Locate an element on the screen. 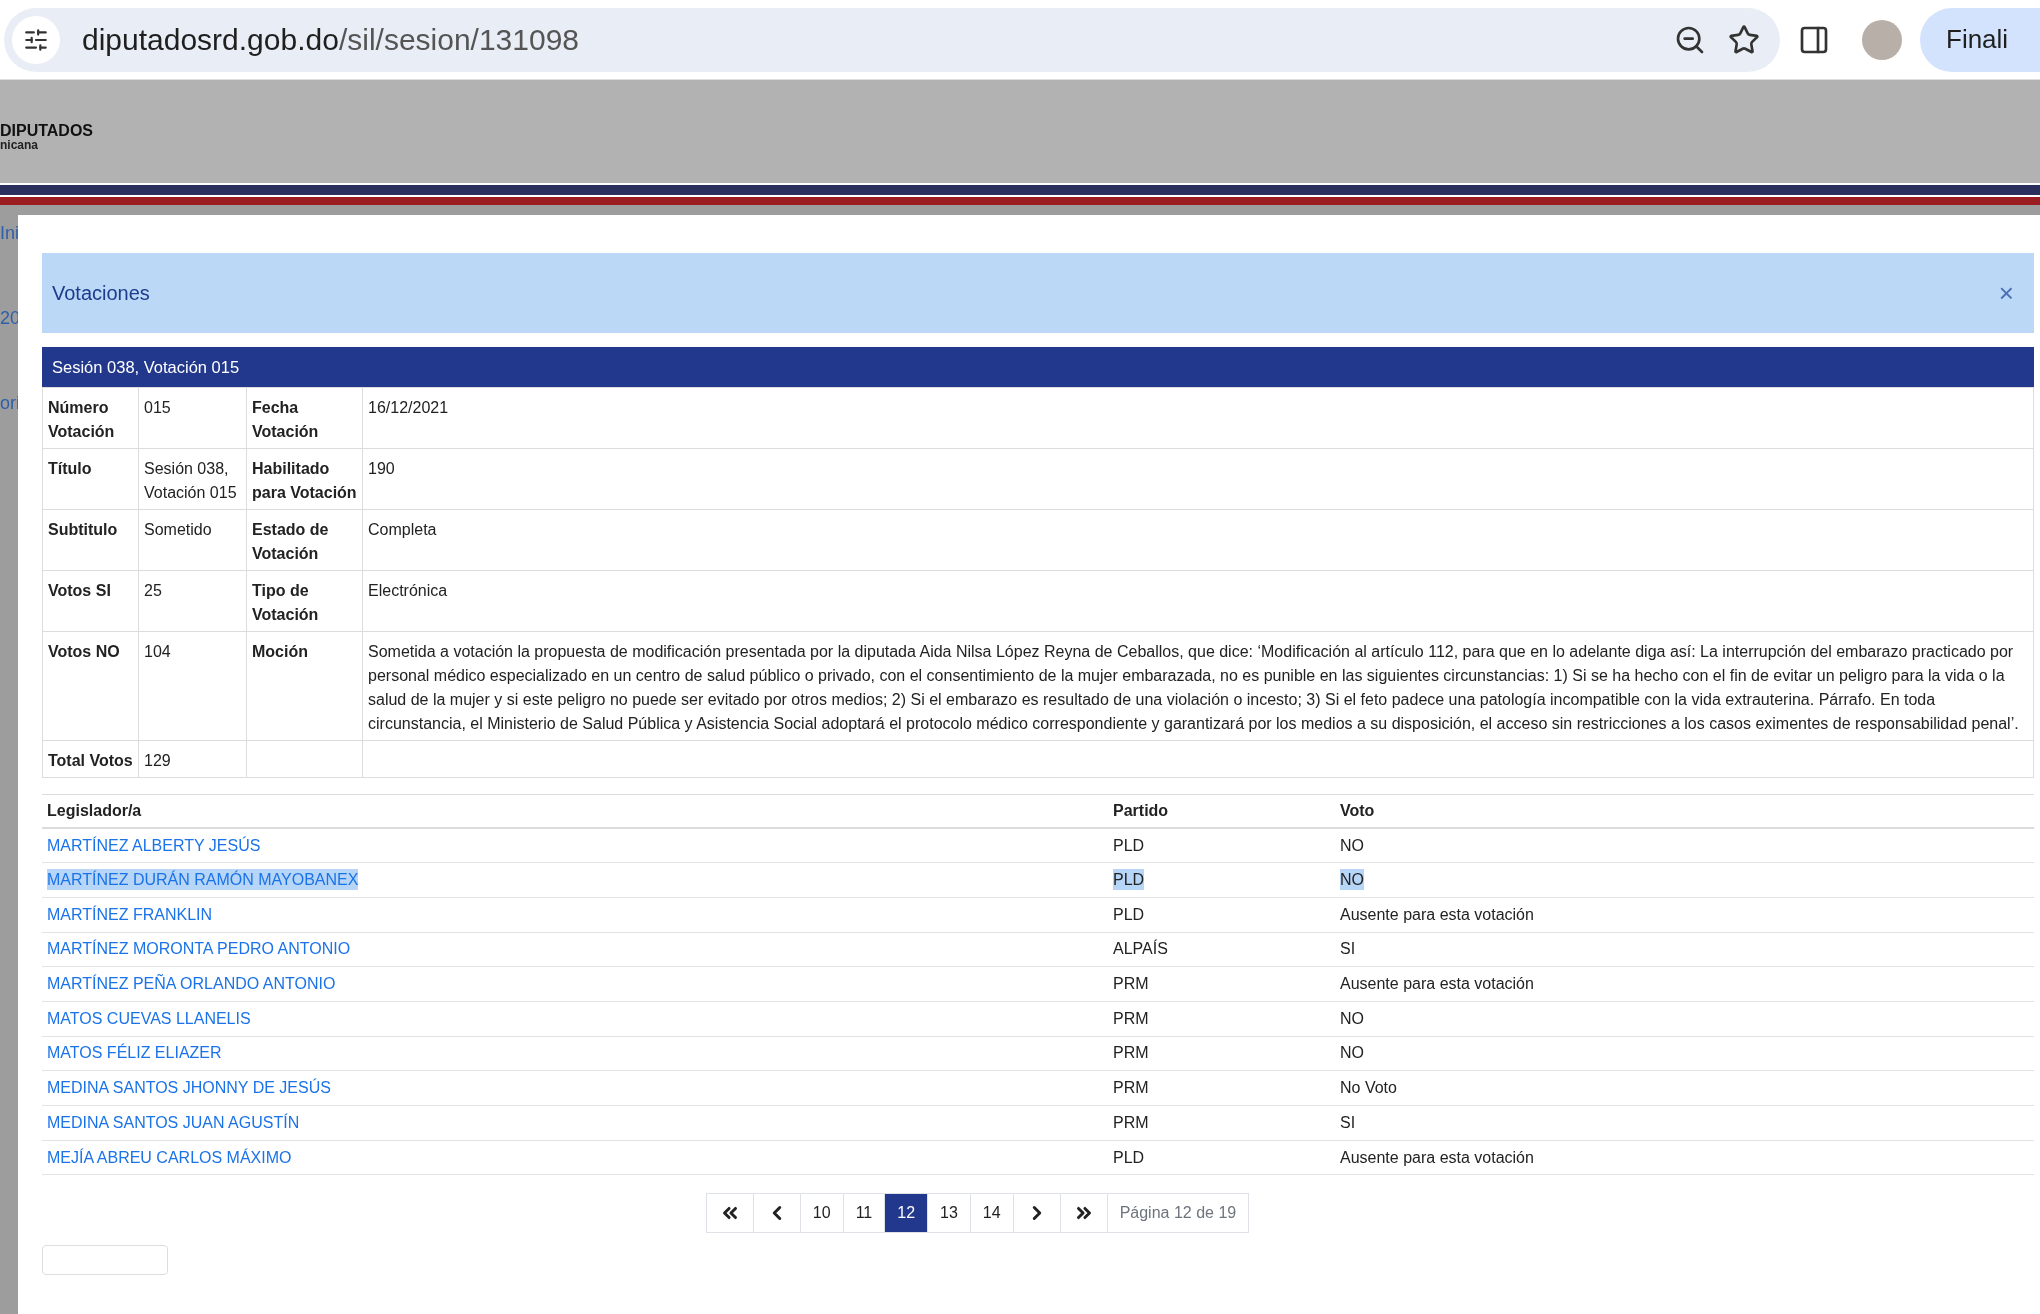 The height and width of the screenshot is (1314, 2040). legislator-link: MATOS CUEVAS LLANELIS is located at coordinates (149, 1018).